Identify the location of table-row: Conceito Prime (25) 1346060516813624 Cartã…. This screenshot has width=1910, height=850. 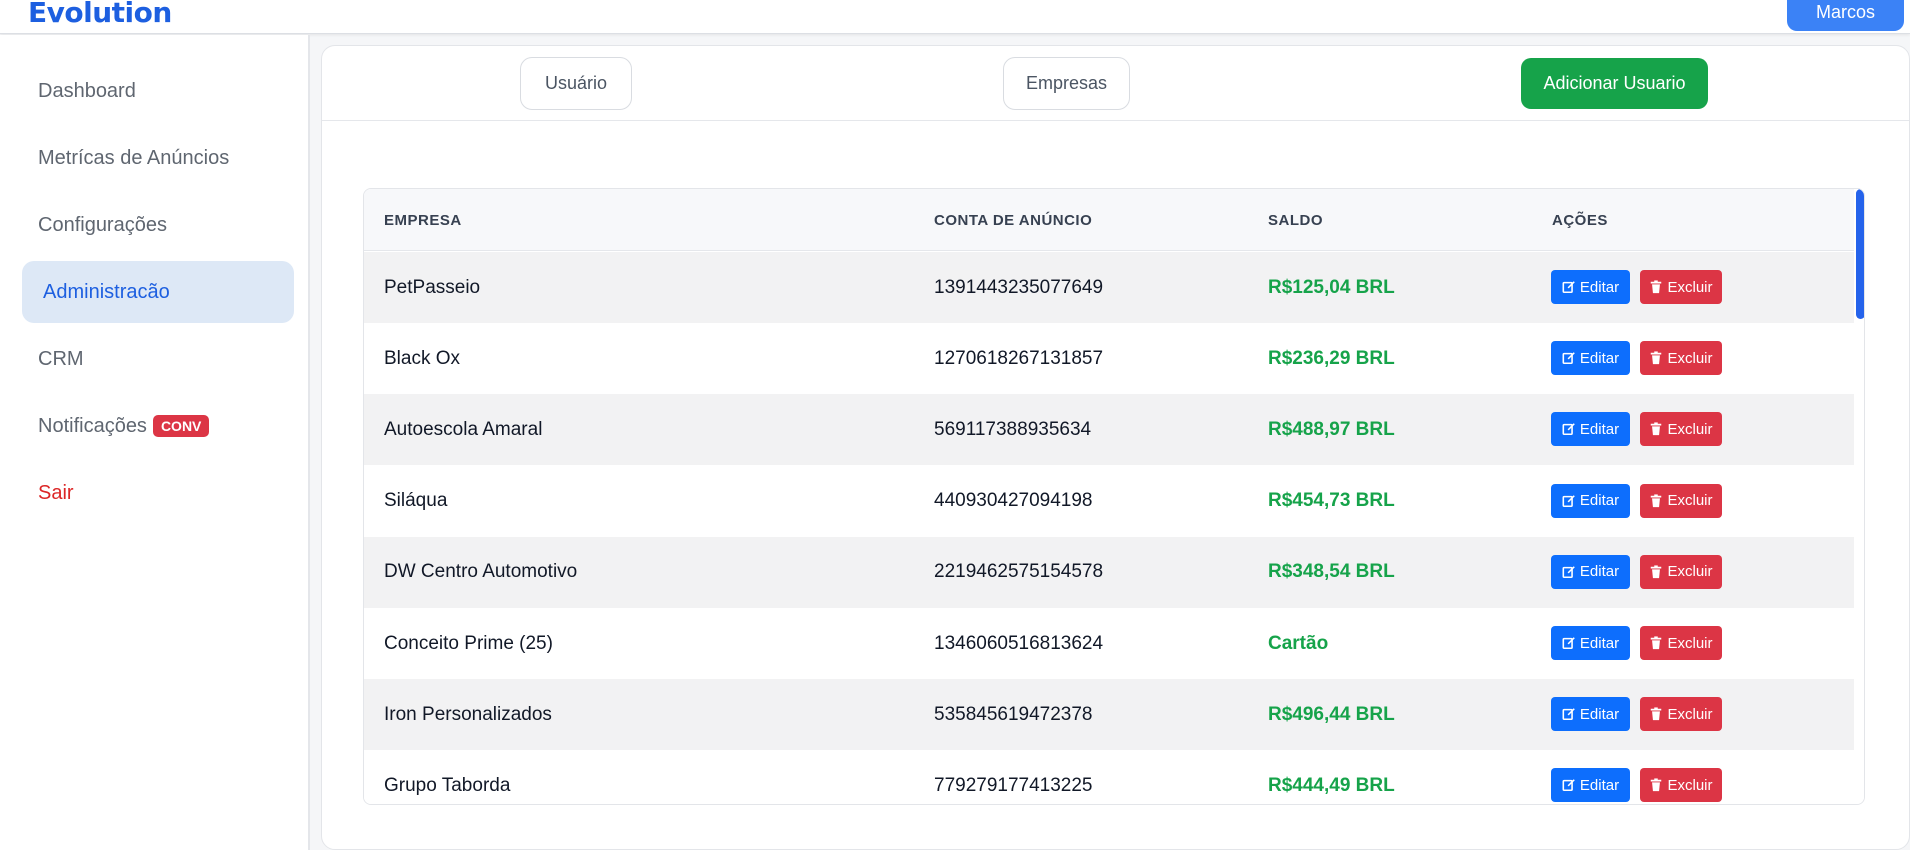
(1109, 643).